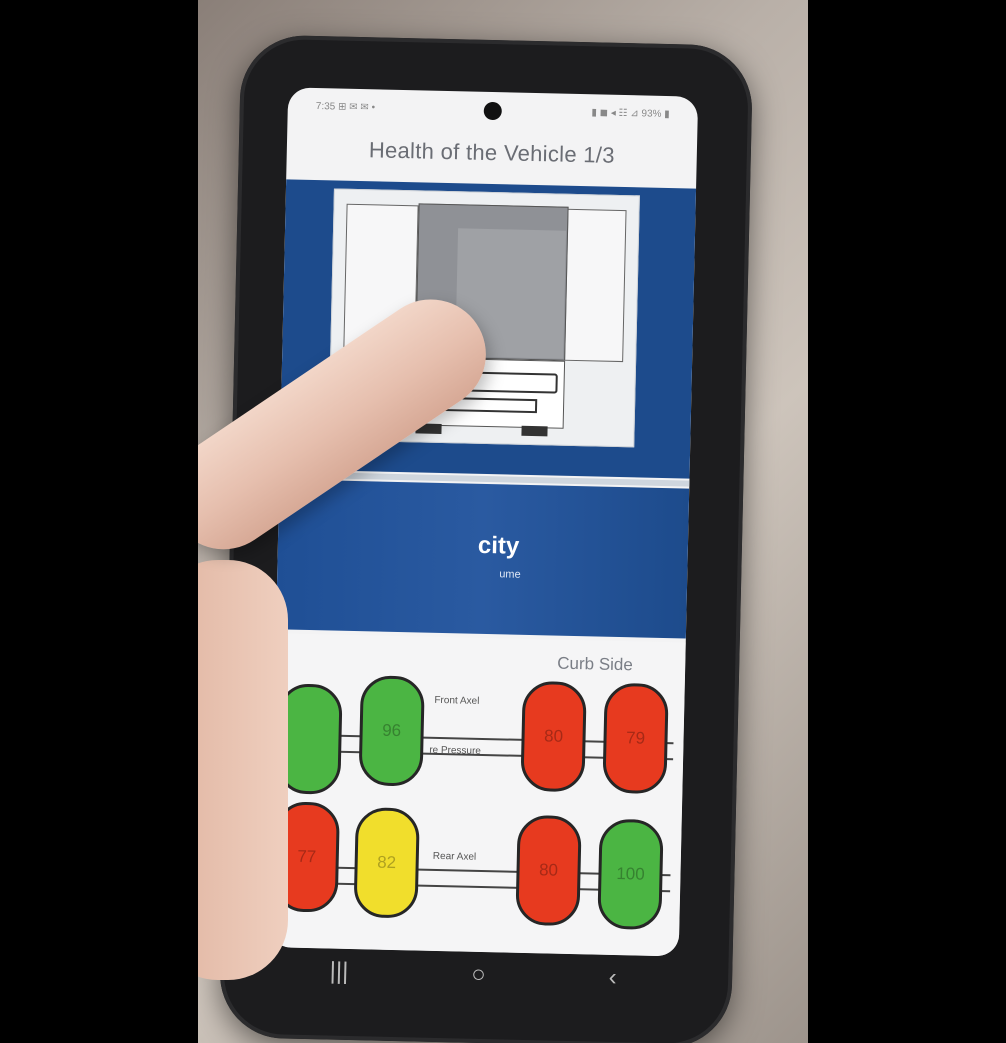  I want to click on page-title: Health of the Vehicle 1/3, so click(492, 152).